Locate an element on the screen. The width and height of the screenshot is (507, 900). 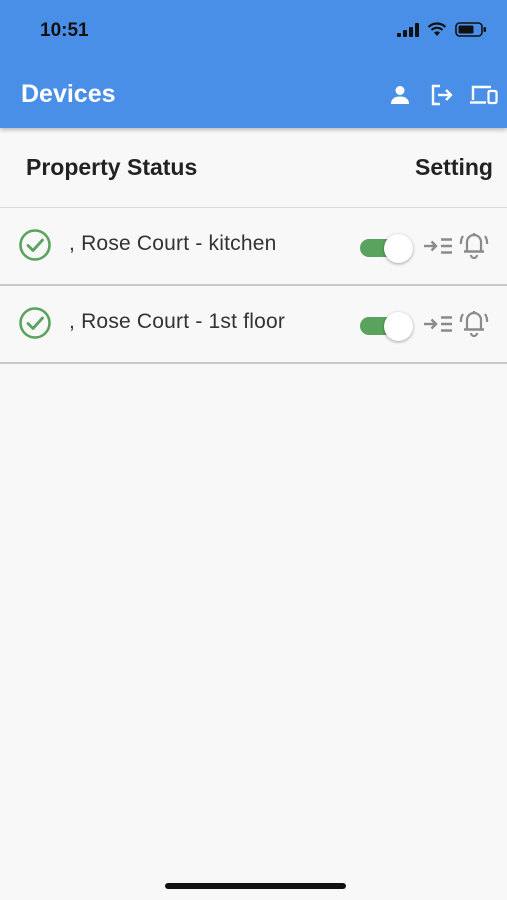
logout-button is located at coordinates (442, 95).